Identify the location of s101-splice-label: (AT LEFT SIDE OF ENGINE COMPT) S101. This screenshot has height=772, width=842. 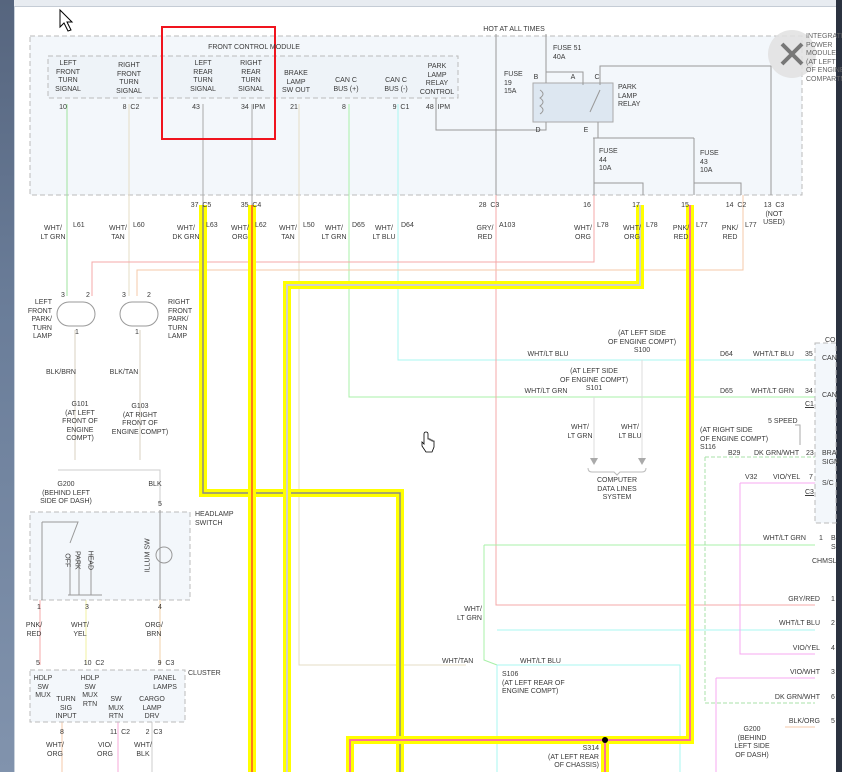
(594, 380).